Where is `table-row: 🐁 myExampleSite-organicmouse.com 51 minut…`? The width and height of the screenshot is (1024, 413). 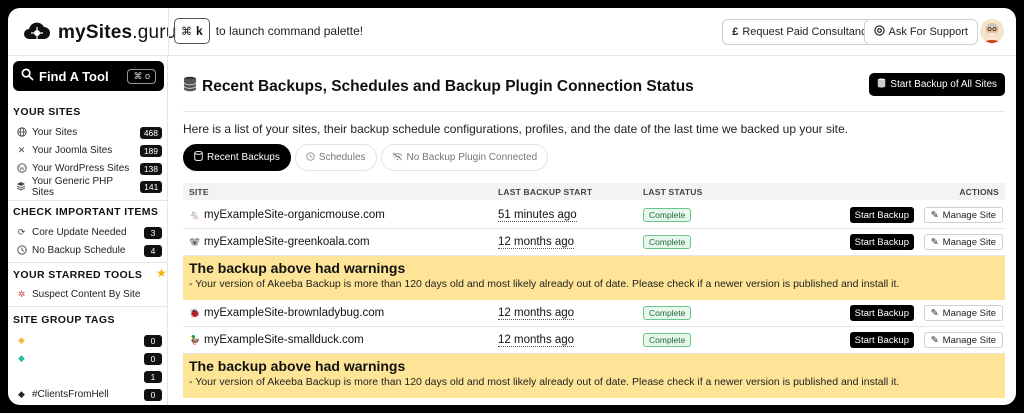
table-row: 🐁 myExampleSite-organicmouse.com 51 minut… is located at coordinates (594, 215).